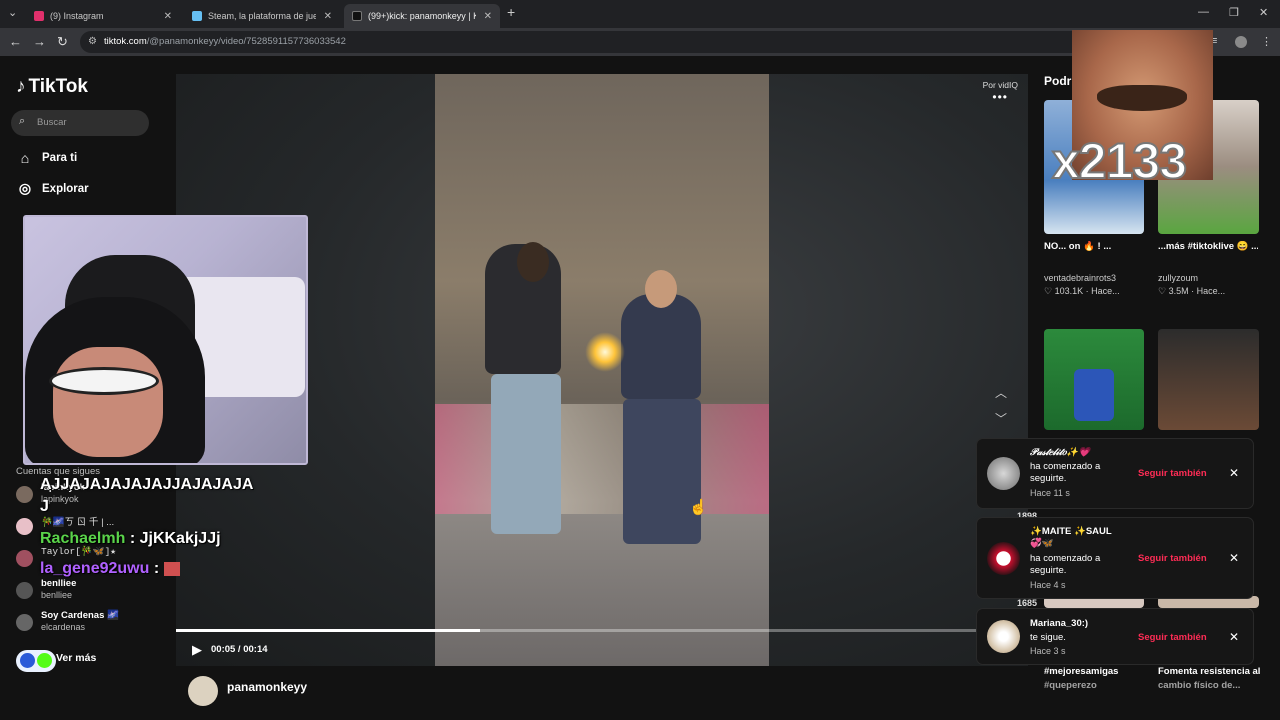  What do you see at coordinates (422, 16) in the screenshot?
I see `tab-tiktok-active: (99+)kick: panamonkeyy | Kick ✕` at bounding box center [422, 16].